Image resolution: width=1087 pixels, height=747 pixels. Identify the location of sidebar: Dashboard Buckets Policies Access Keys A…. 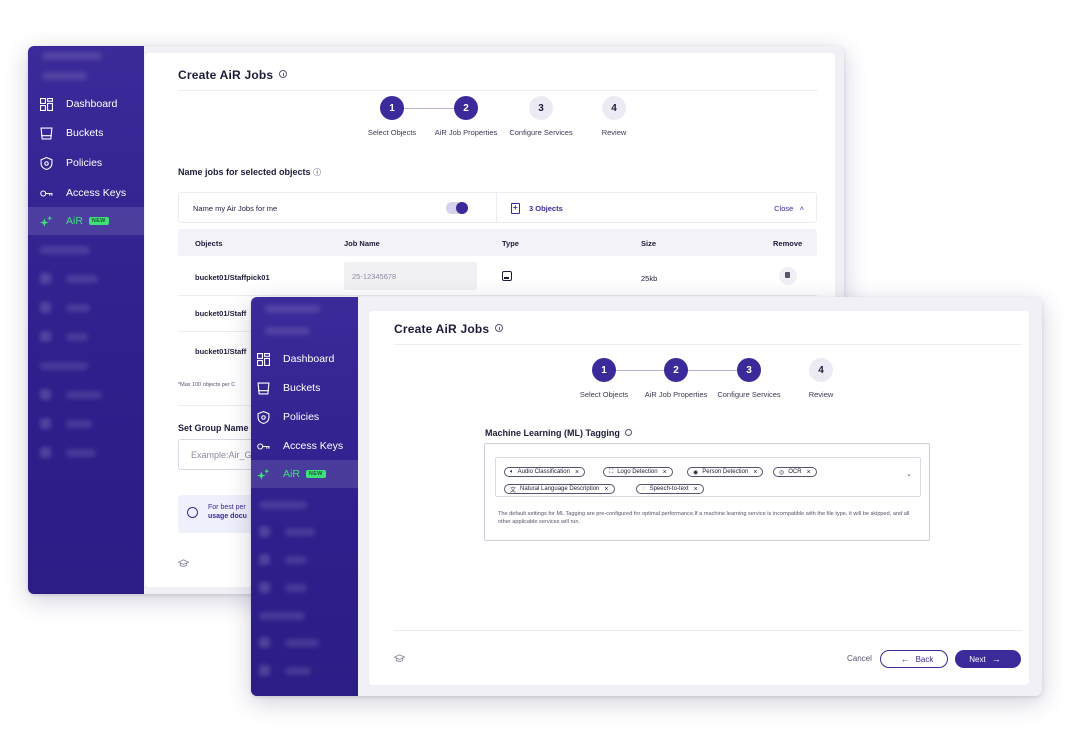
(86, 320).